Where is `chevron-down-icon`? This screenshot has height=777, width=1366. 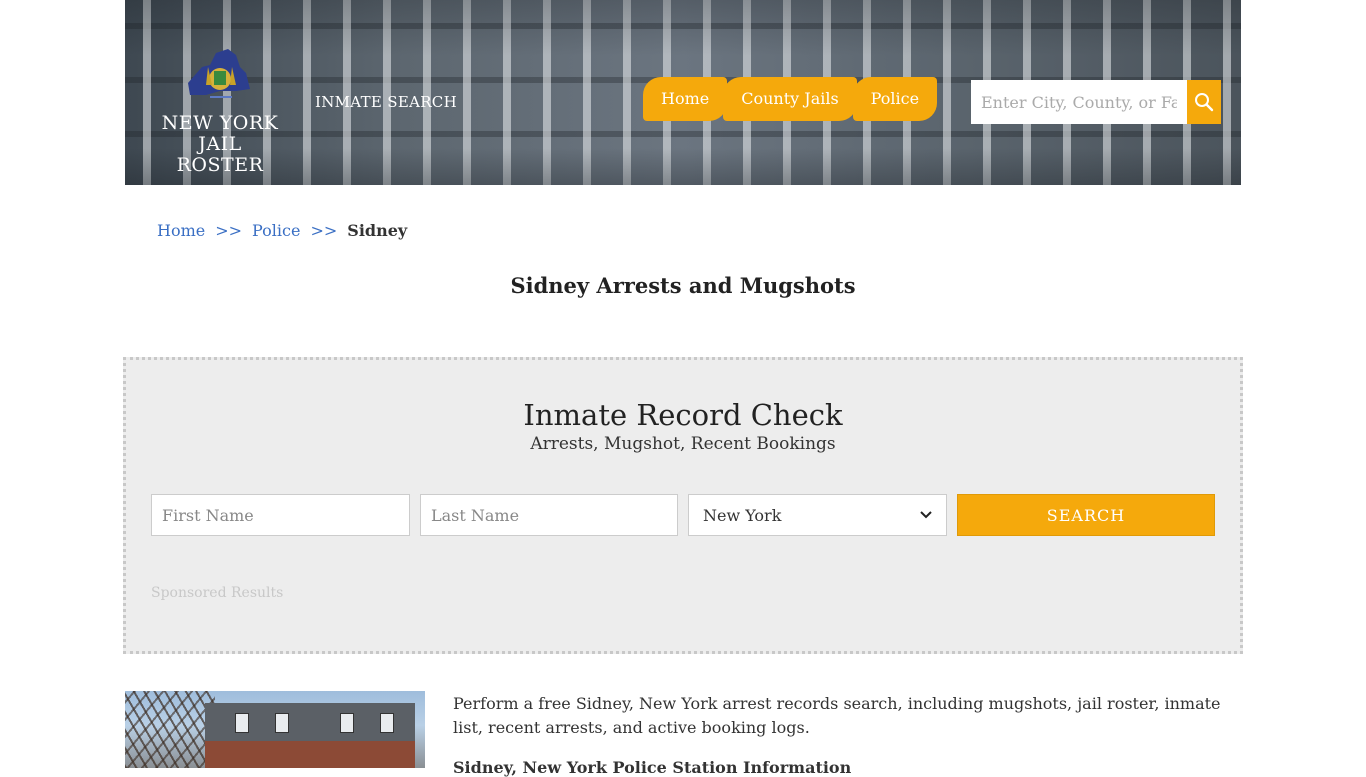
chevron-down-icon is located at coordinates (926, 515).